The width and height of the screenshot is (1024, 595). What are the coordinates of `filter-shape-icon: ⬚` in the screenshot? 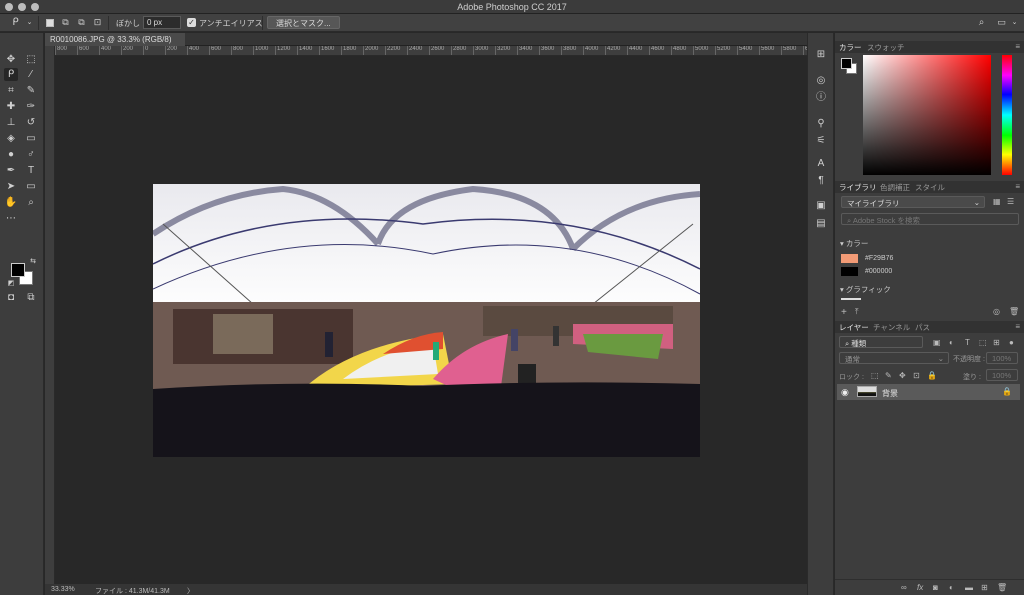 It's located at (983, 342).